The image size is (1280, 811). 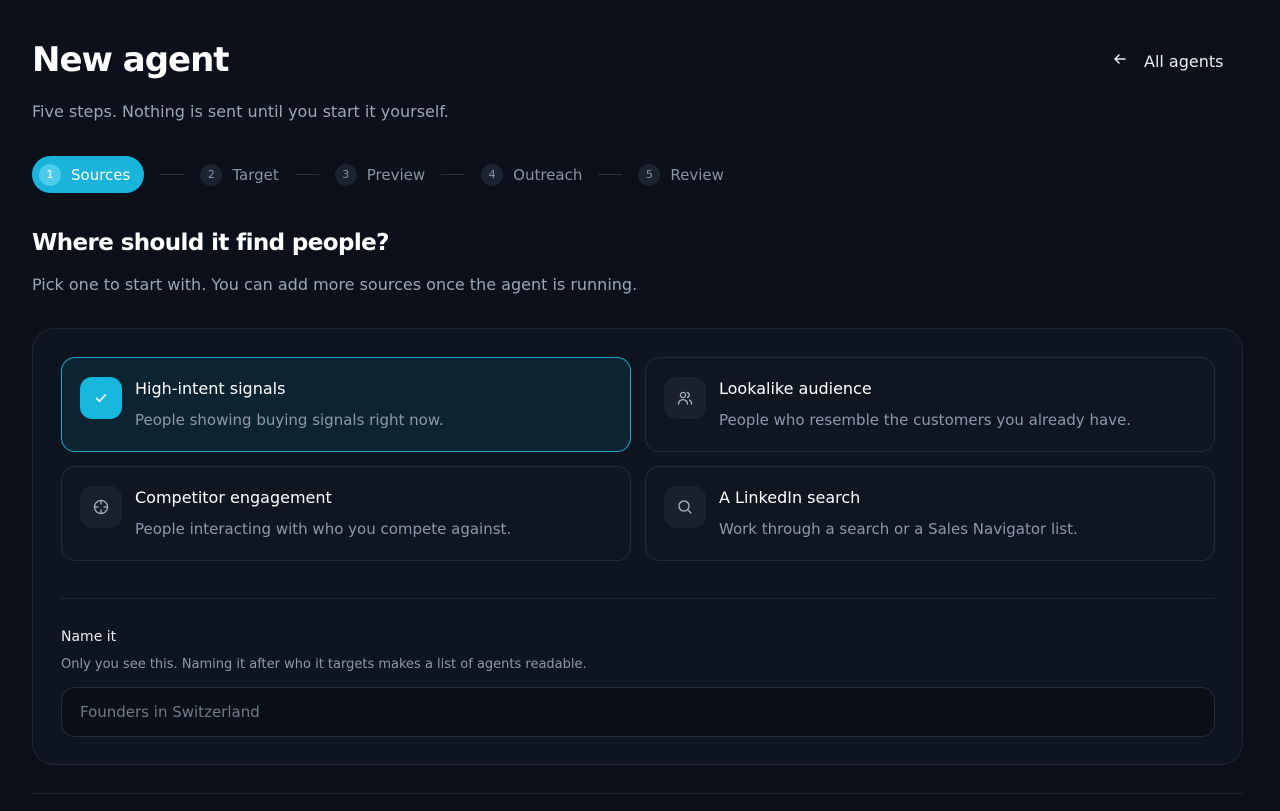 What do you see at coordinates (50, 174) in the screenshot?
I see `step-number: 1` at bounding box center [50, 174].